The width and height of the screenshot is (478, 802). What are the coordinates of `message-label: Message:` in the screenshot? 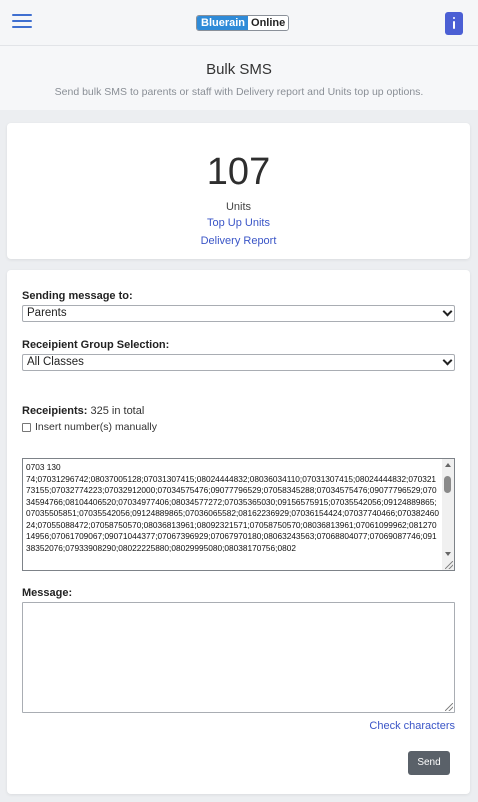 It's located at (47, 593).